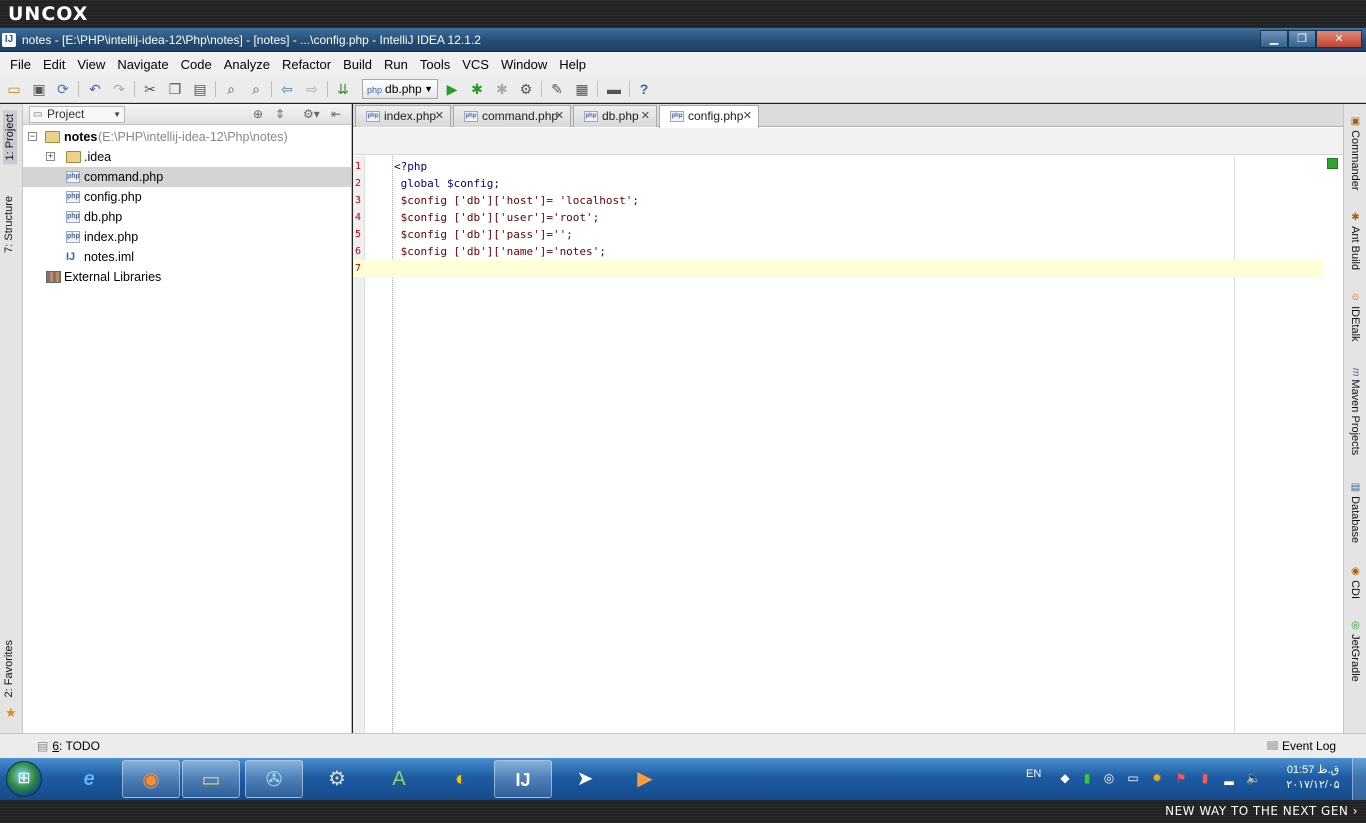  Describe the element at coordinates (187, 177) in the screenshot. I see `tree-node-command-php: php command.php` at that location.